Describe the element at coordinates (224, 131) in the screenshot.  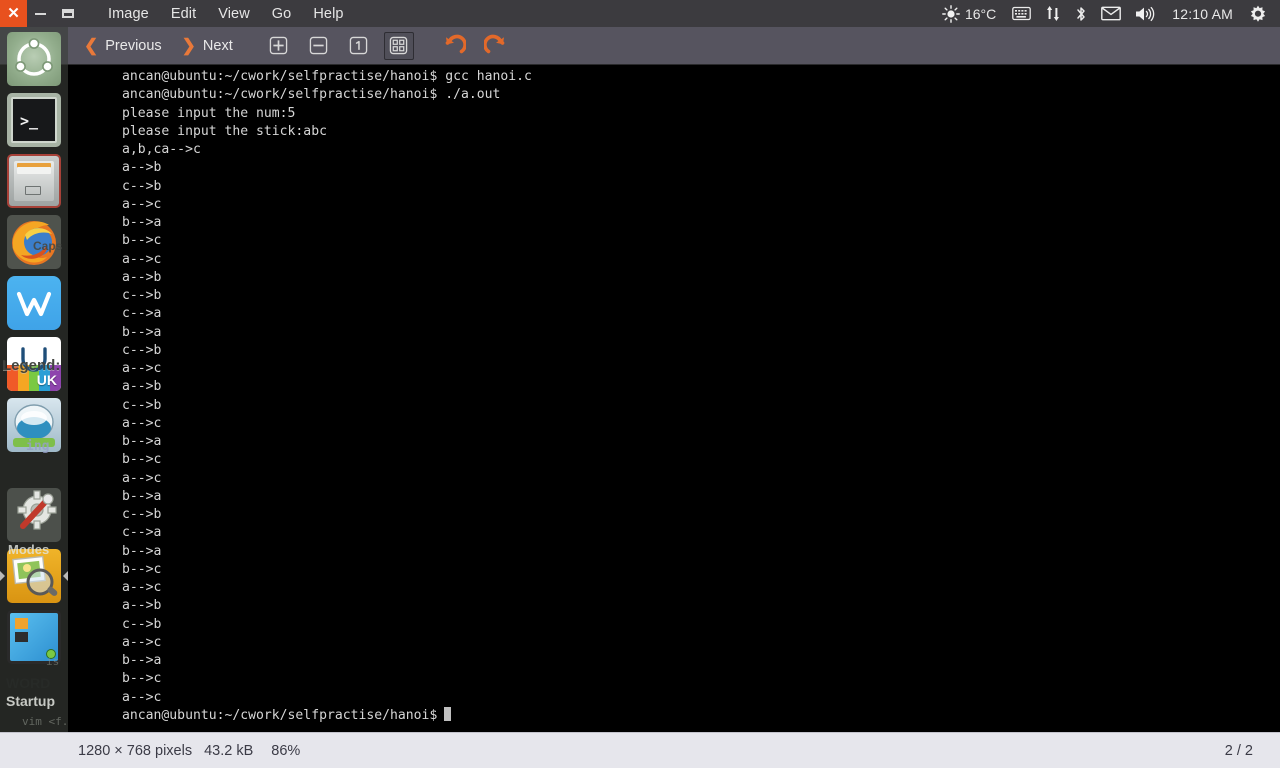
I see `terminal-line: please input the stick:abc` at that location.